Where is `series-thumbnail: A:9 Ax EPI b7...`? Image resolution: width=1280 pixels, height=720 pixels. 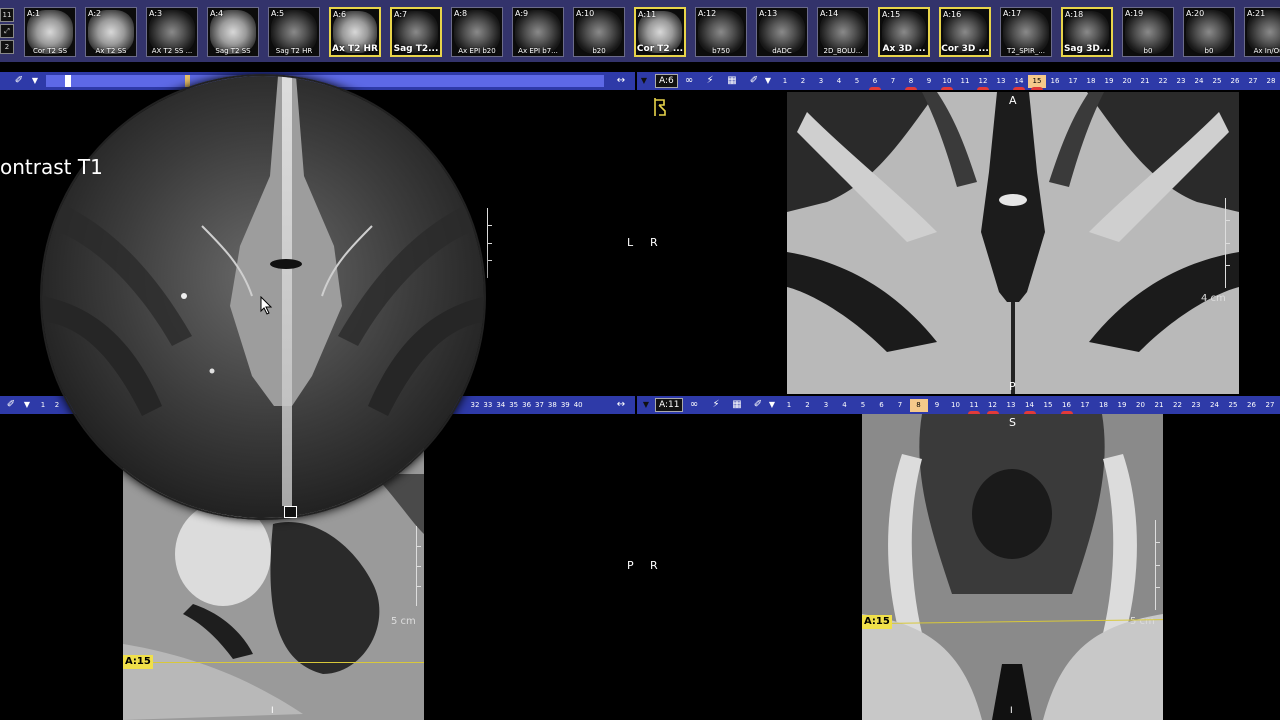 series-thumbnail: A:9 Ax EPI b7... is located at coordinates (538, 32).